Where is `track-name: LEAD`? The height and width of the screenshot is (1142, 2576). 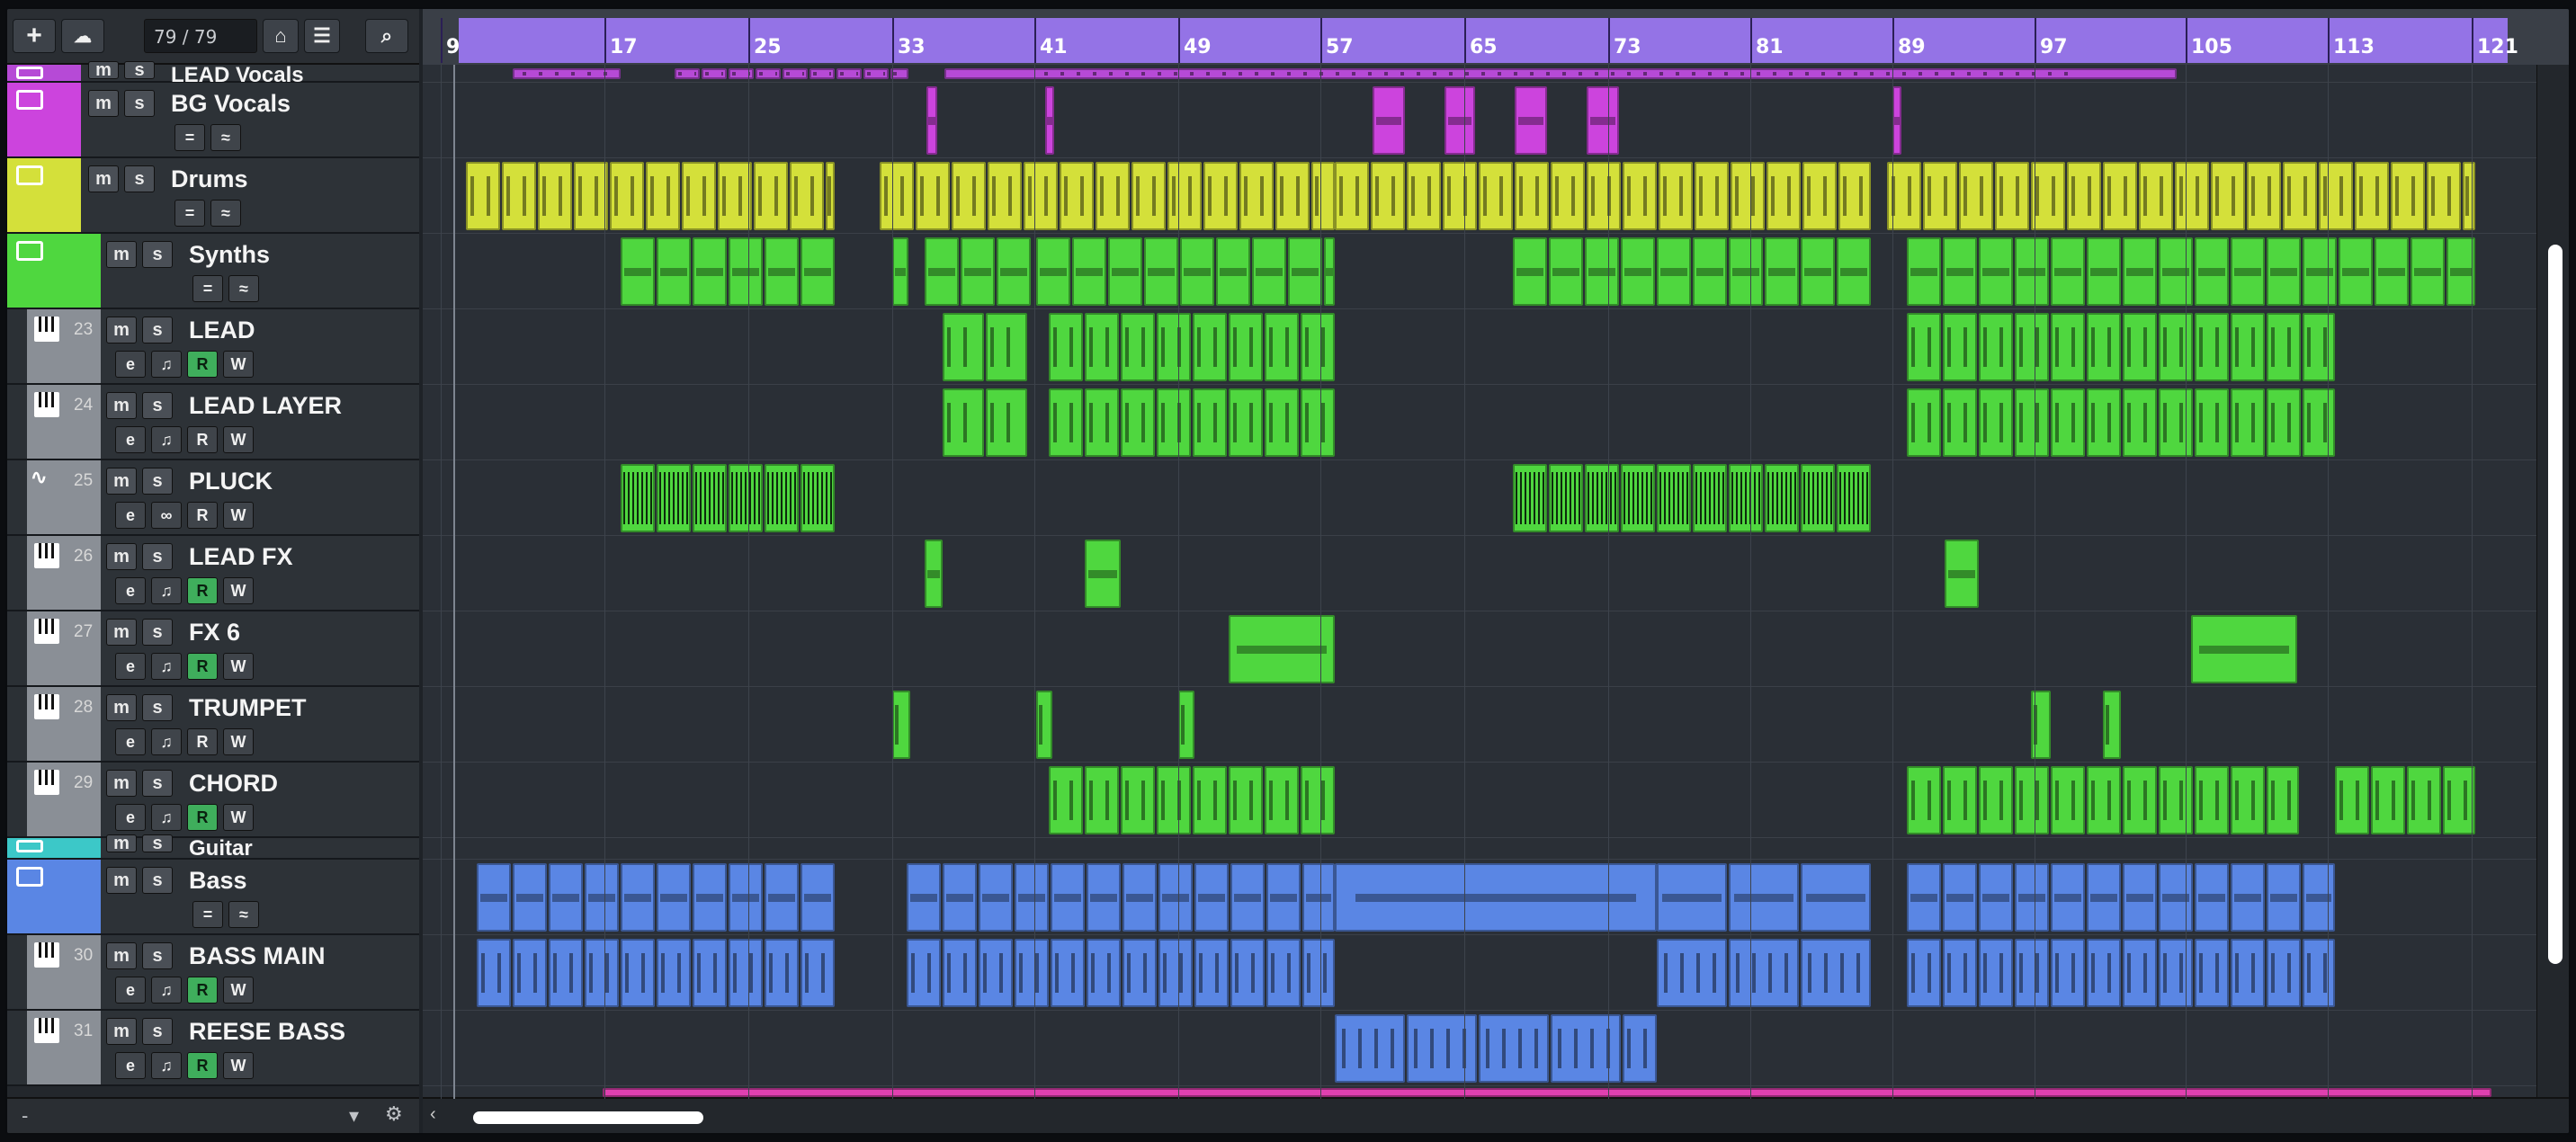
track-name: LEAD is located at coordinates (222, 330).